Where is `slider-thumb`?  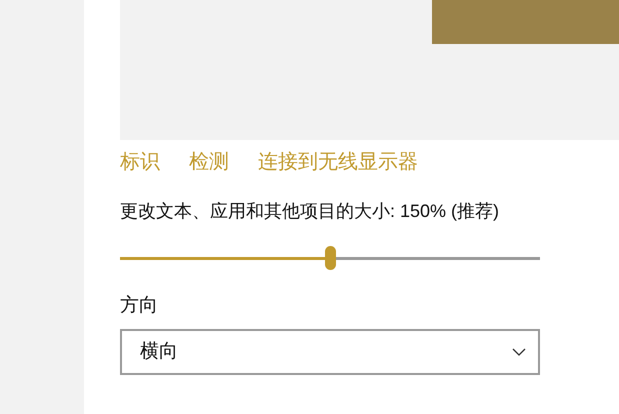 slider-thumb is located at coordinates (330, 258).